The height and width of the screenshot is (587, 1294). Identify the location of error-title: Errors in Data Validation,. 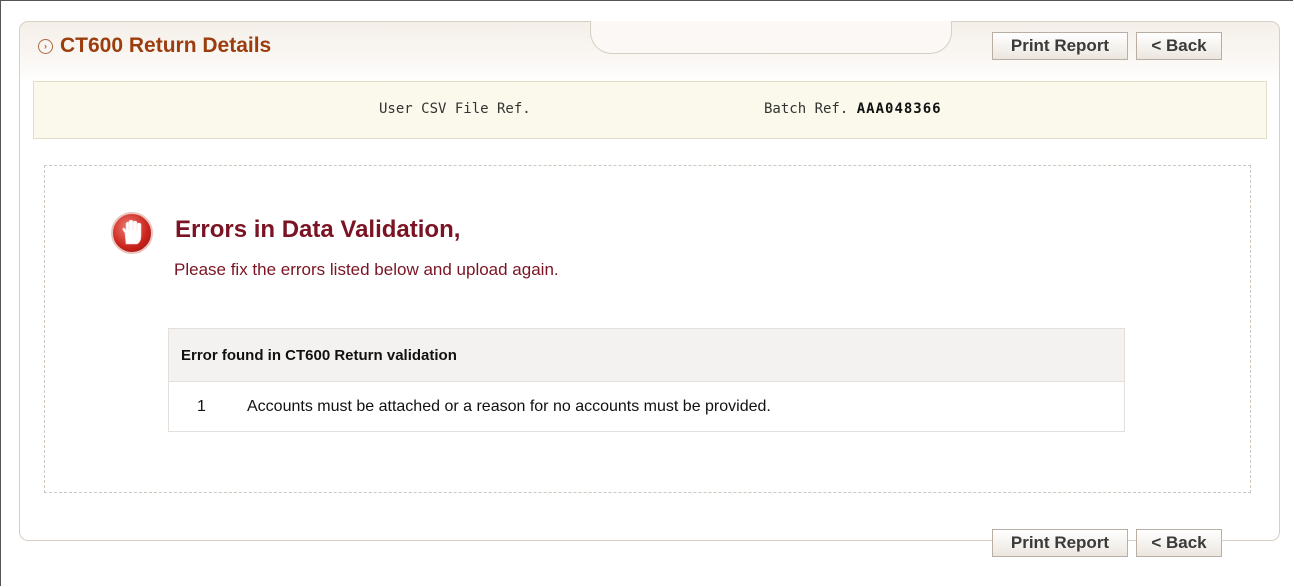
(318, 229).